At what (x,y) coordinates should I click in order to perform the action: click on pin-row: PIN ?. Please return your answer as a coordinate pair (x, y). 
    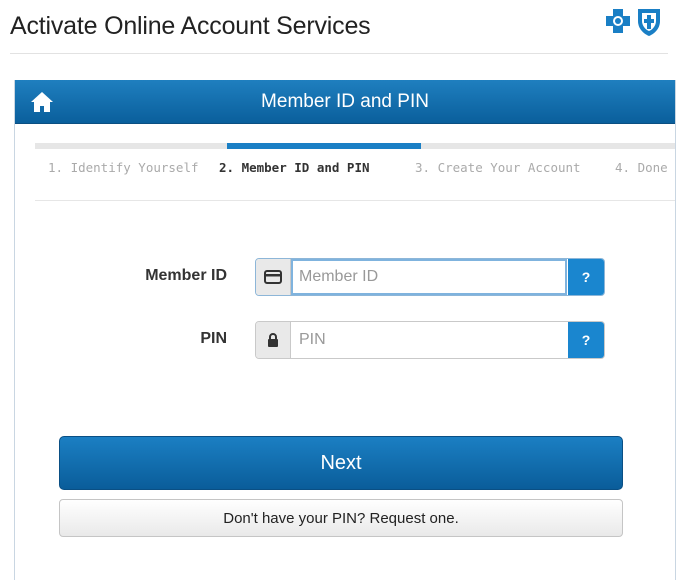
    Looking at the image, I should click on (345, 340).